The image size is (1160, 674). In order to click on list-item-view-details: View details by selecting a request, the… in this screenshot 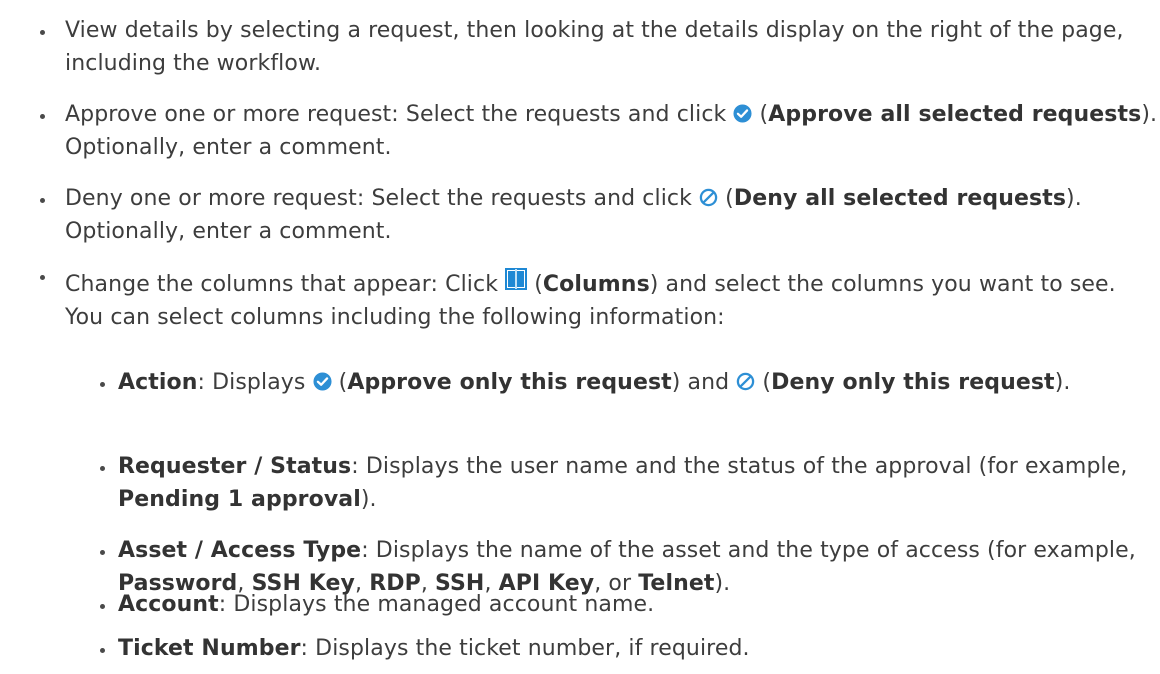, I will do `click(593, 47)`.